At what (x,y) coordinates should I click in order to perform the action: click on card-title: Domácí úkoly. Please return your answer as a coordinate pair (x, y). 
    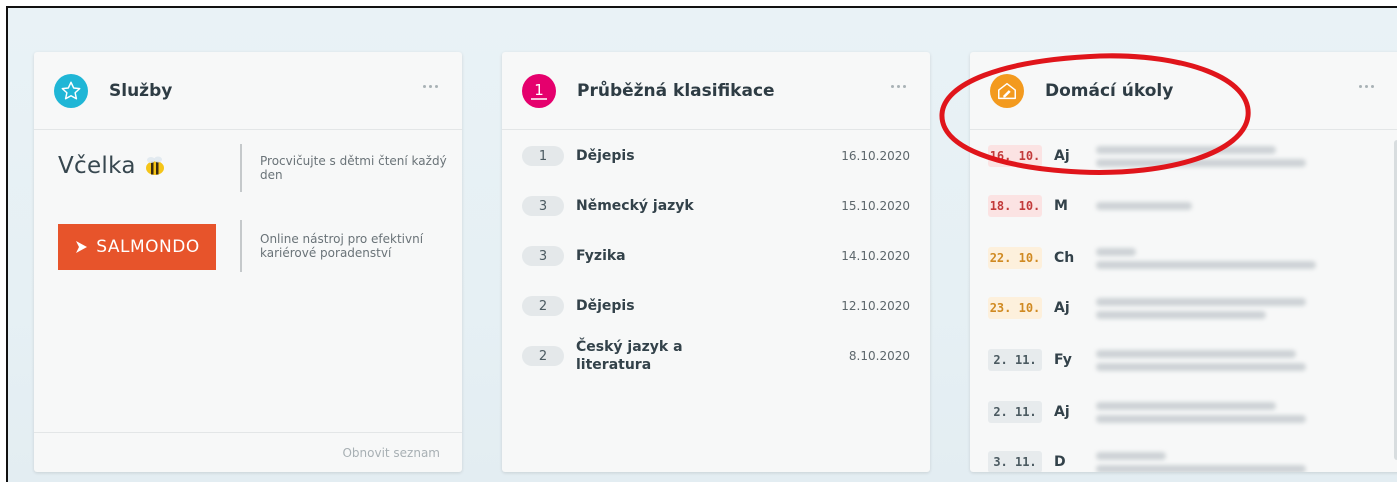
    Looking at the image, I should click on (1109, 90).